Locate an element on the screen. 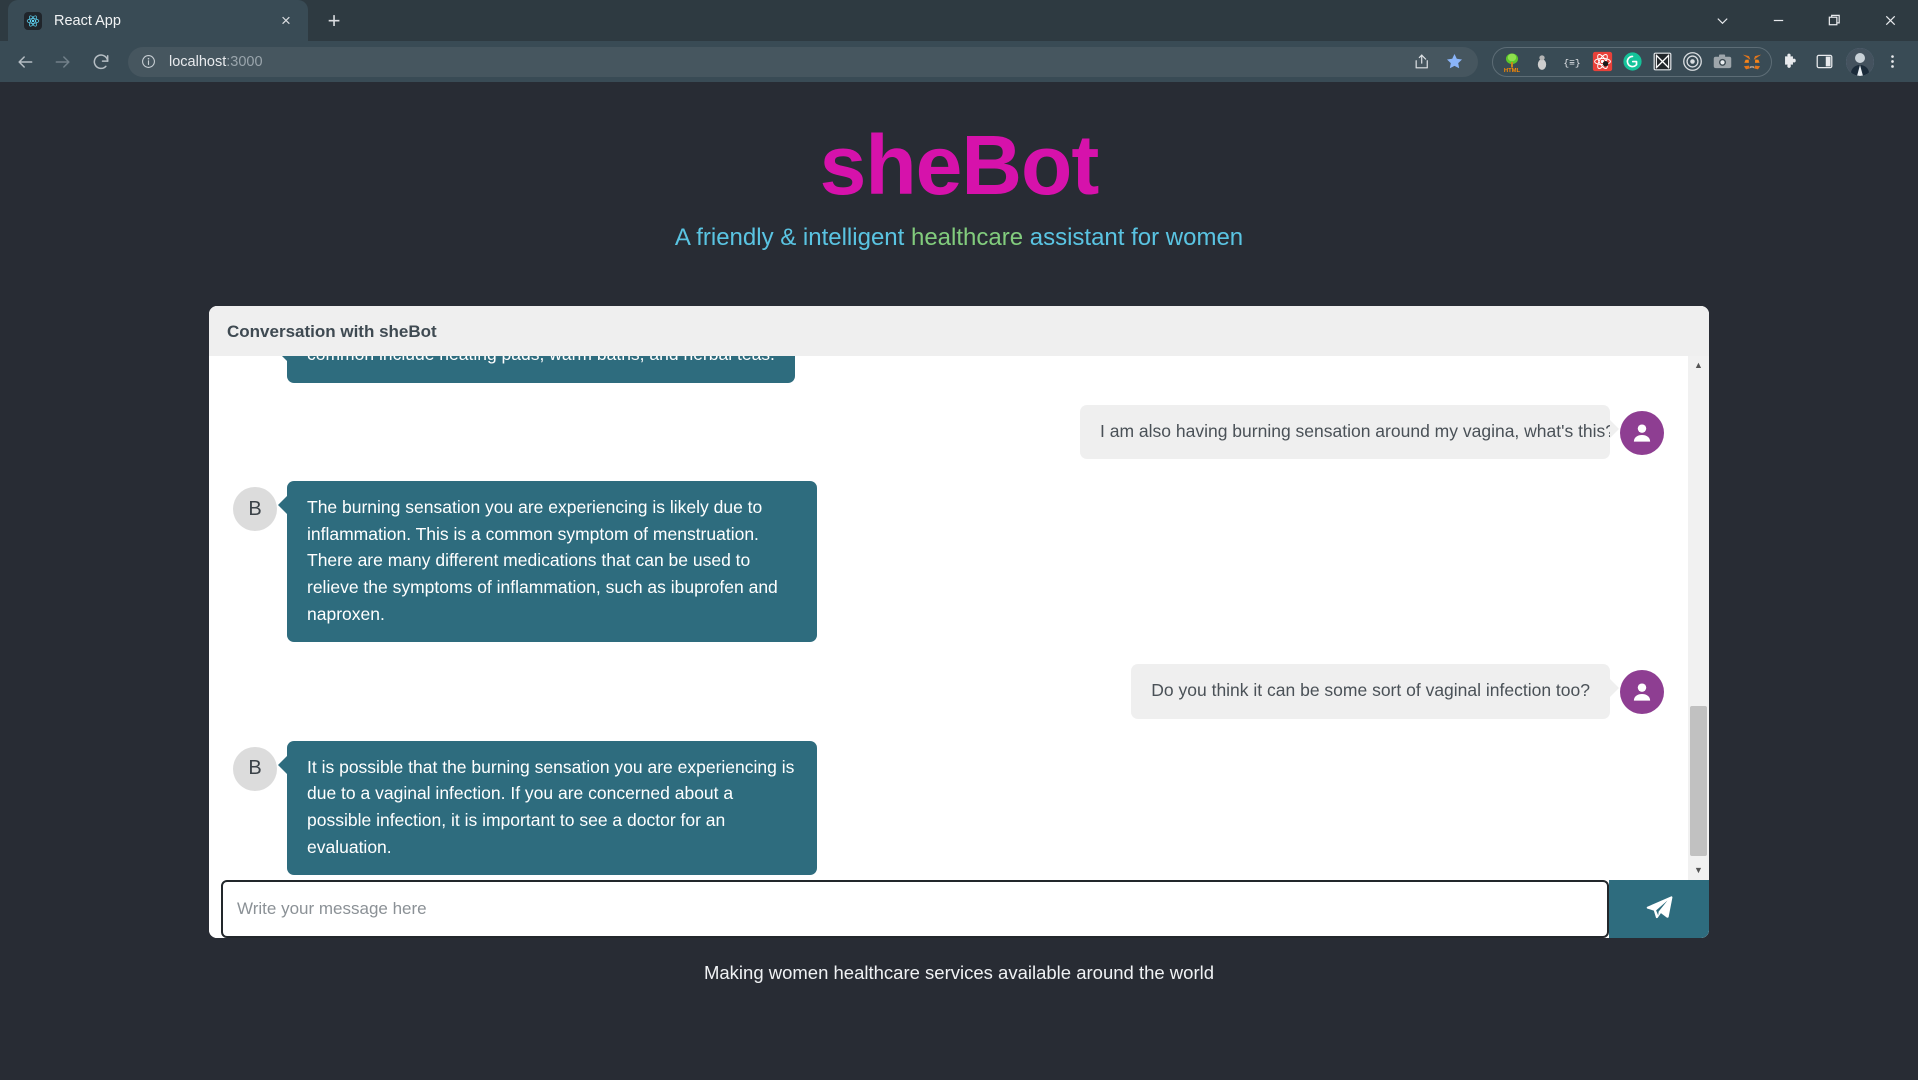 This screenshot has width=1918, height=1080. forward-icon is located at coordinates (63, 62).